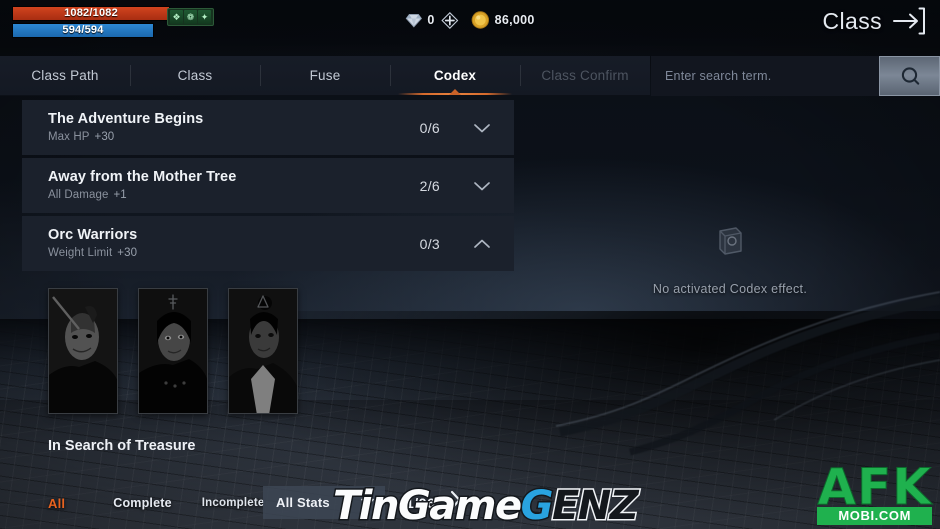 Image resolution: width=940 pixels, height=529 pixels. I want to click on hp-bar-label: 1082/1082, so click(91, 13).